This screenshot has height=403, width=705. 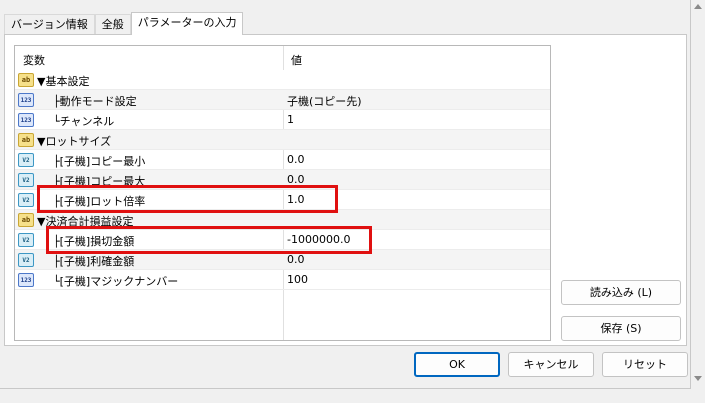 What do you see at coordinates (551, 364) in the screenshot?
I see `cancel-button: キャンセル` at bounding box center [551, 364].